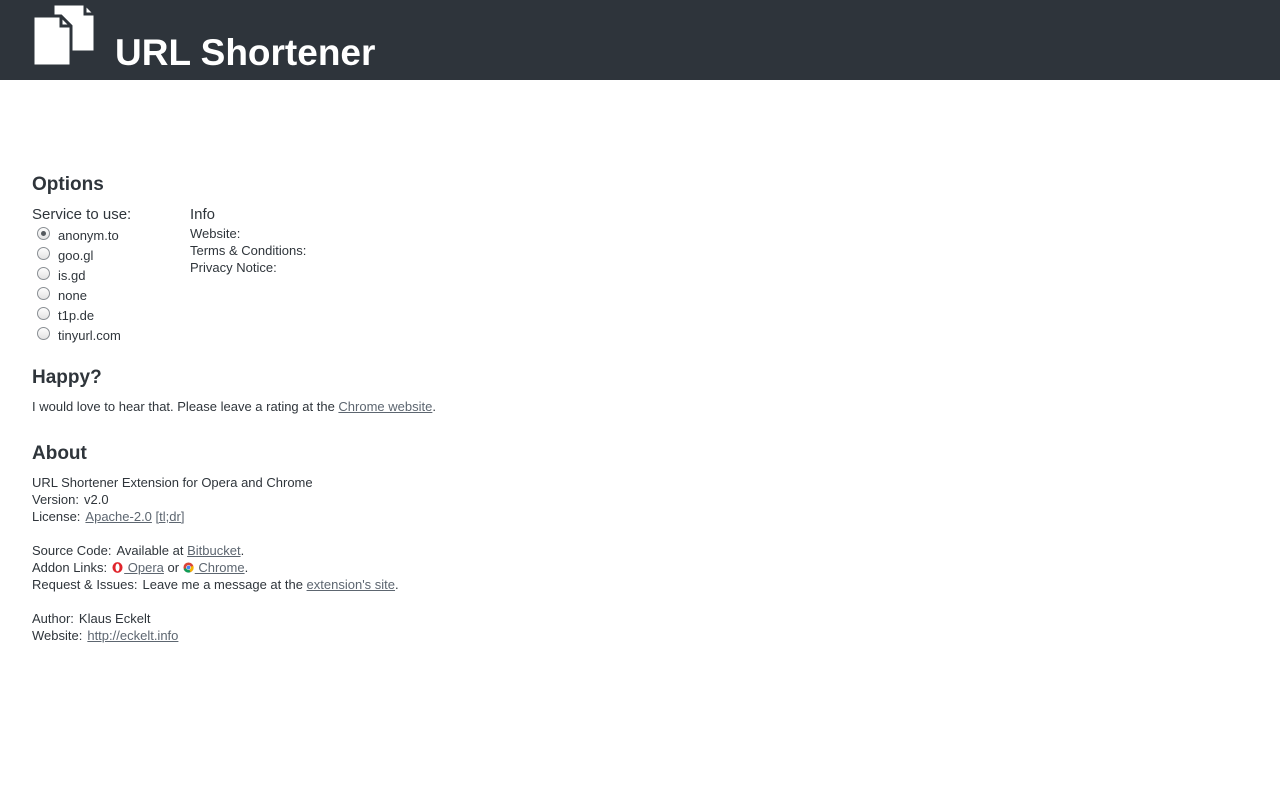  Describe the element at coordinates (351, 584) in the screenshot. I see `extension-site-link: extension's site` at that location.